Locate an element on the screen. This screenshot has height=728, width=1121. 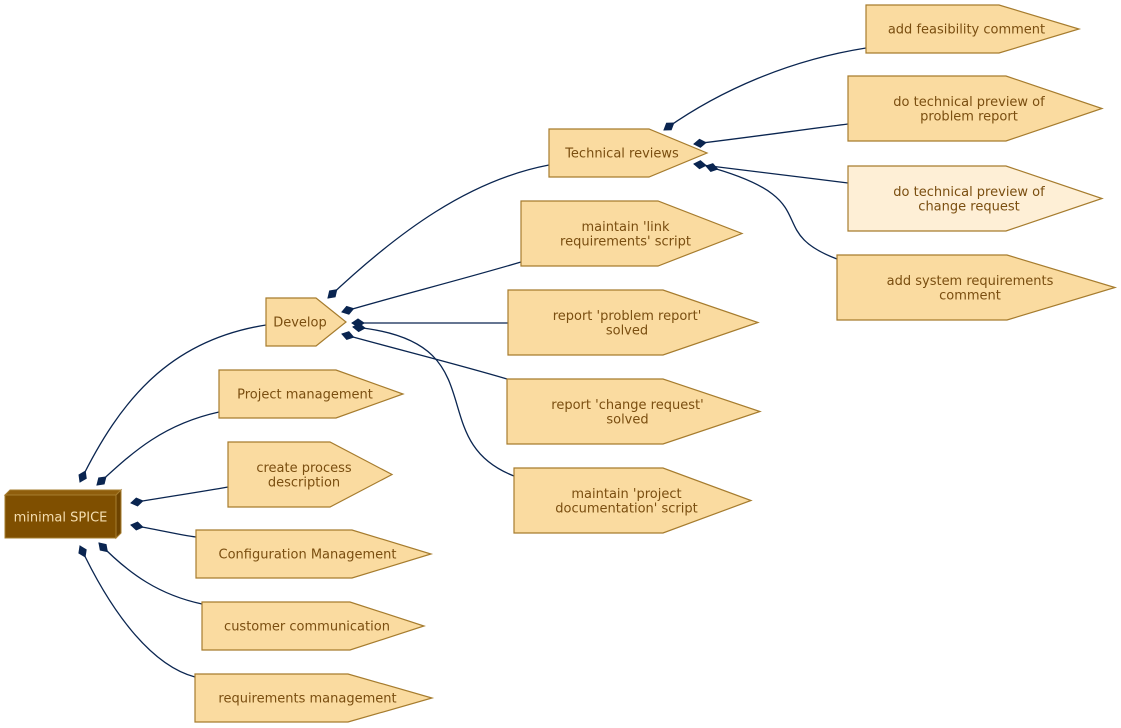
process-node-maintain-link-requirements-script: maintain 'linkrequirements' script is located at coordinates (632, 233).